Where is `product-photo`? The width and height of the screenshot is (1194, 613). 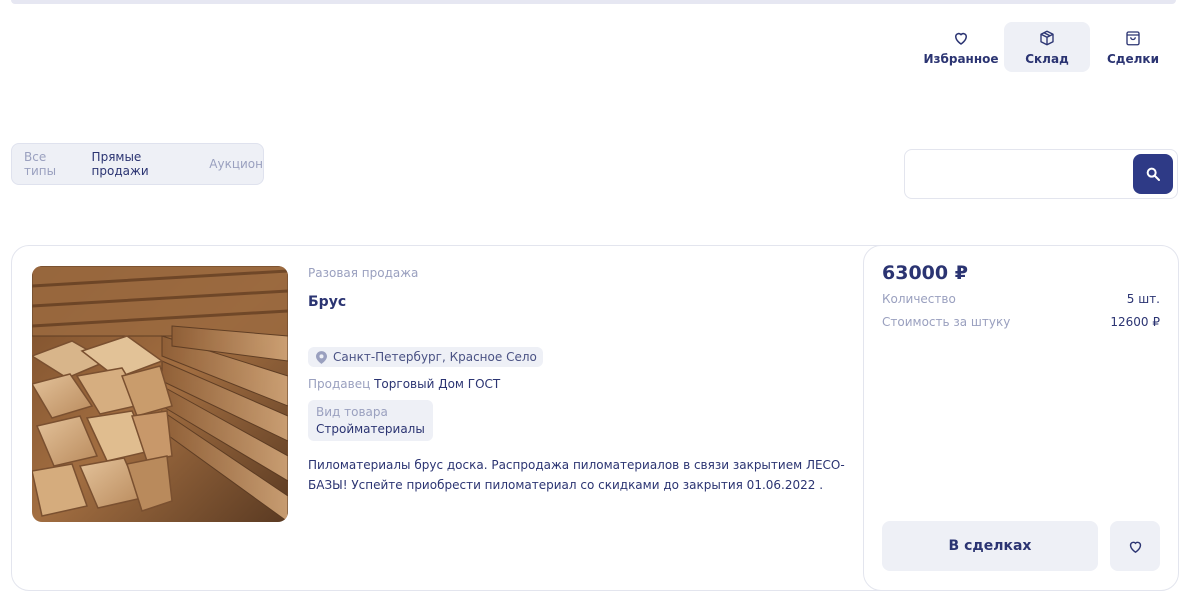
product-photo is located at coordinates (160, 394).